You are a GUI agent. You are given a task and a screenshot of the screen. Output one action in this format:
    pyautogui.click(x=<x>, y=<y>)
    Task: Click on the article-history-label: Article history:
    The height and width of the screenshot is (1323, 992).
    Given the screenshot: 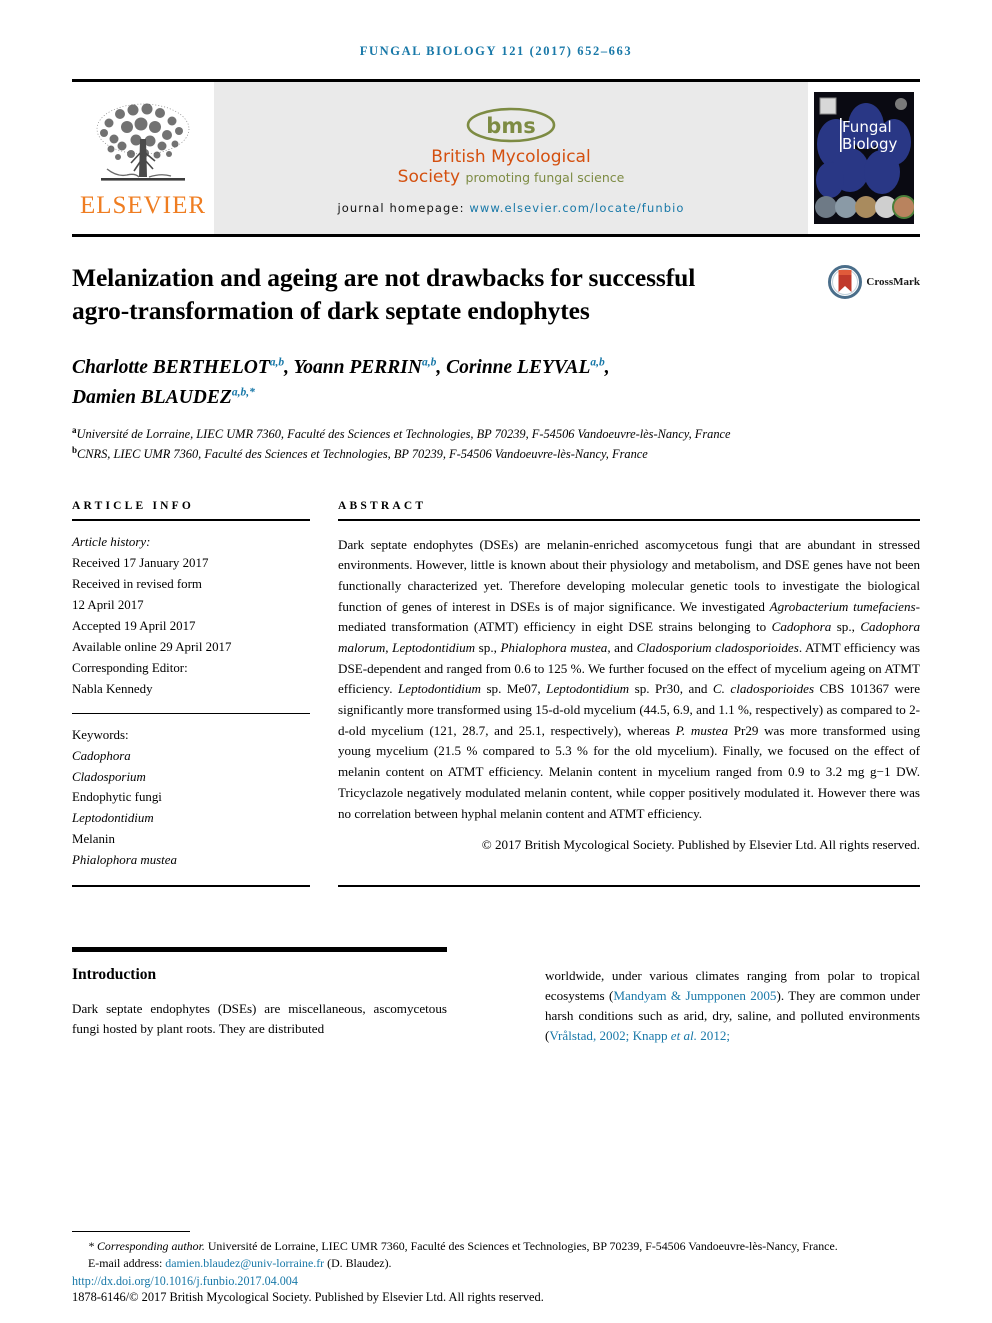 What is the action you would take?
    pyautogui.click(x=111, y=542)
    